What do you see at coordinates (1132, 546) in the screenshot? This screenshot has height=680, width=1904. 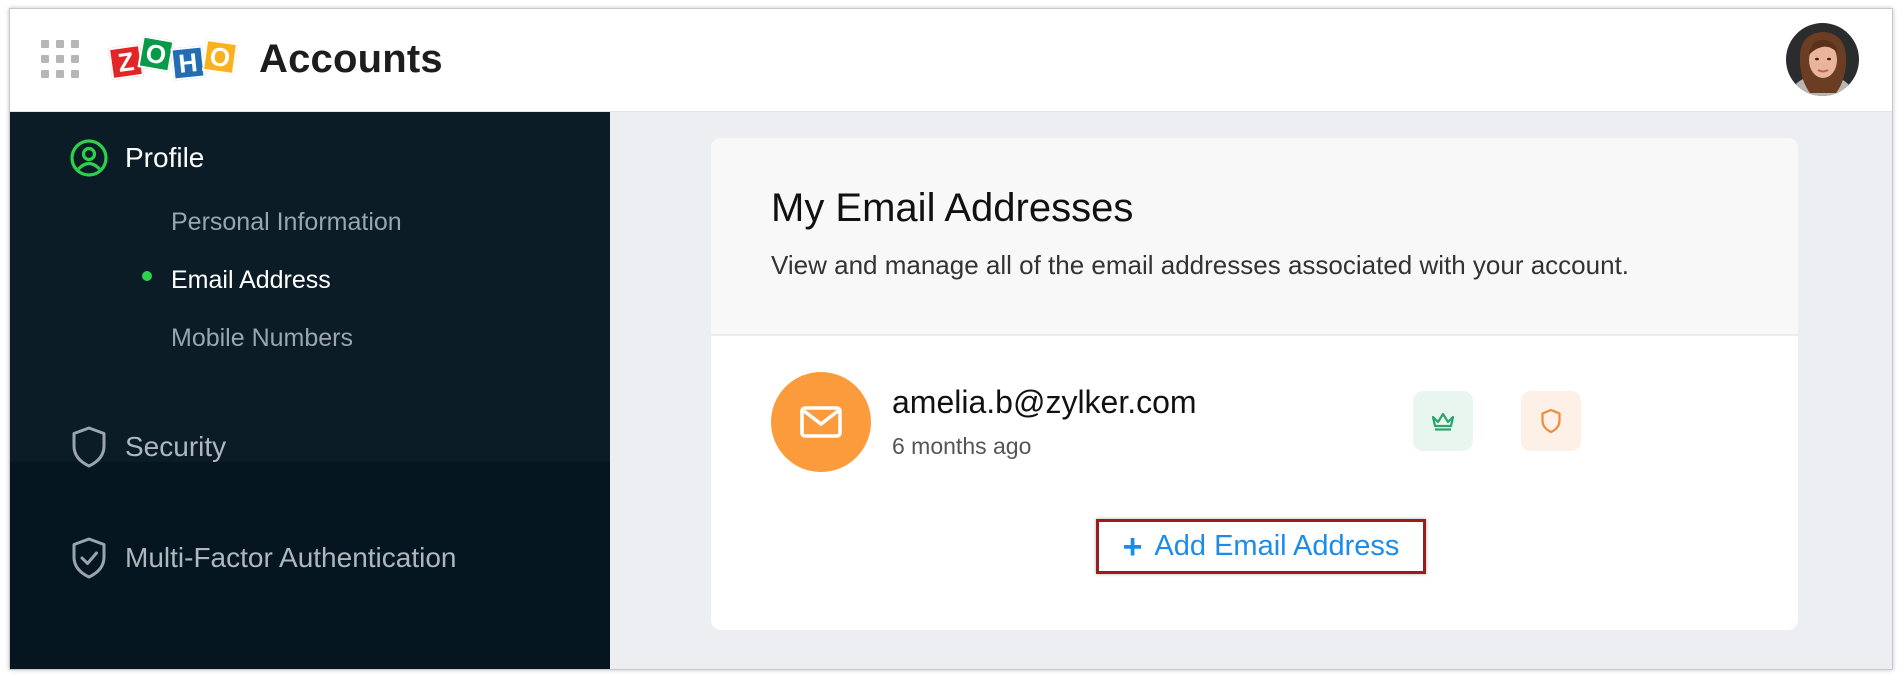 I see `plus-icon: +` at bounding box center [1132, 546].